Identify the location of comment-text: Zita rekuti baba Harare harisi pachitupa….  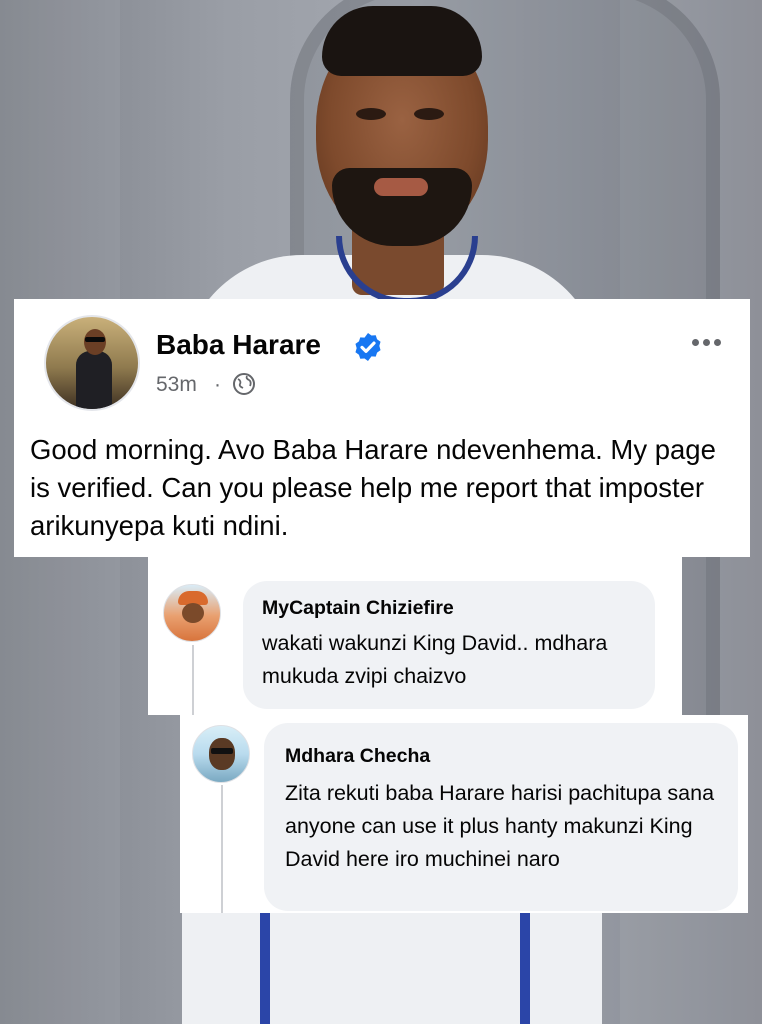
(500, 826).